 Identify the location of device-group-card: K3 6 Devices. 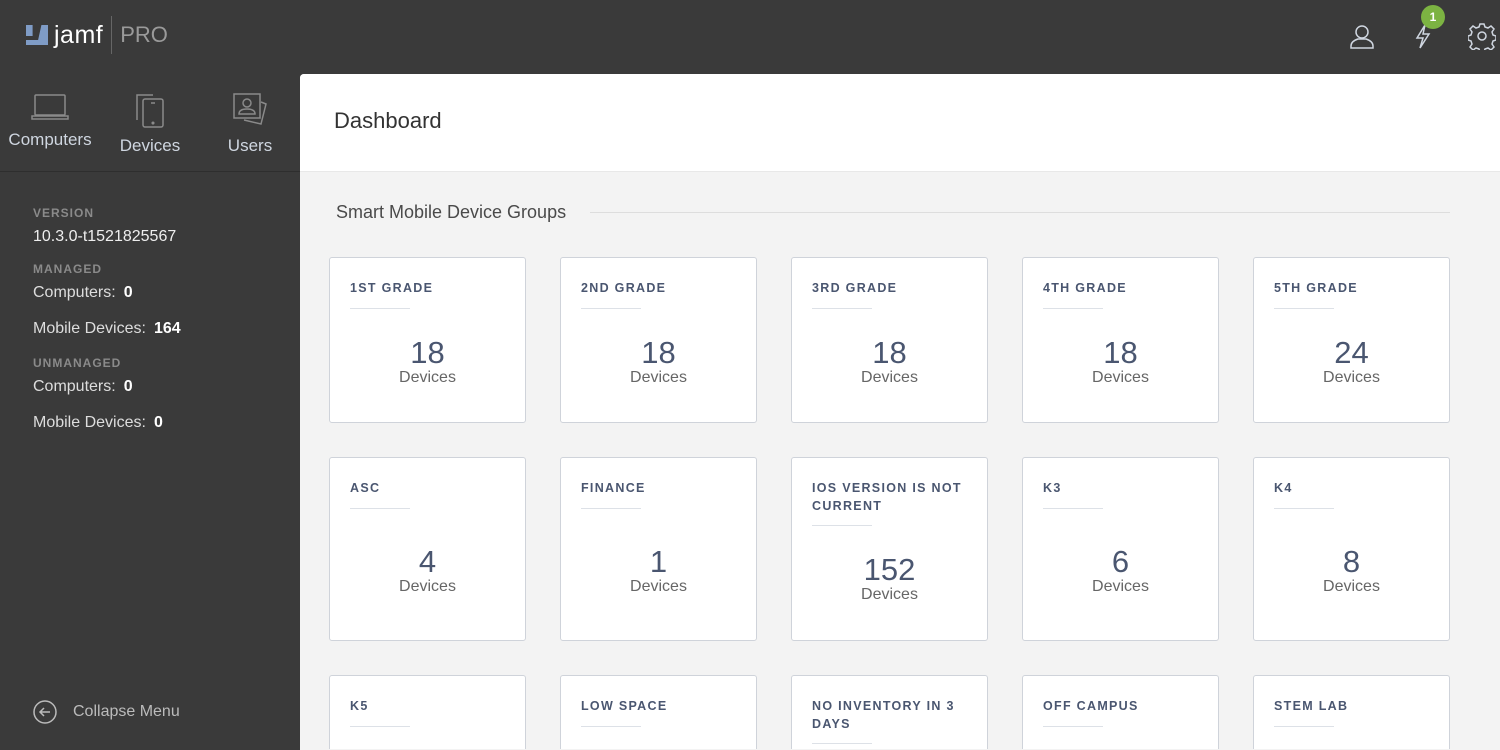
(1120, 549).